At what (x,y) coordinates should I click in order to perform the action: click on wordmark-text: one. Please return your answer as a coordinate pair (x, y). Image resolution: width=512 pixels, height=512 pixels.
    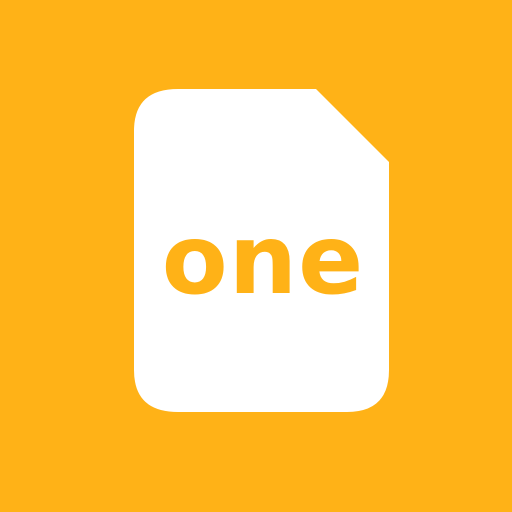
    Looking at the image, I should click on (263, 260).